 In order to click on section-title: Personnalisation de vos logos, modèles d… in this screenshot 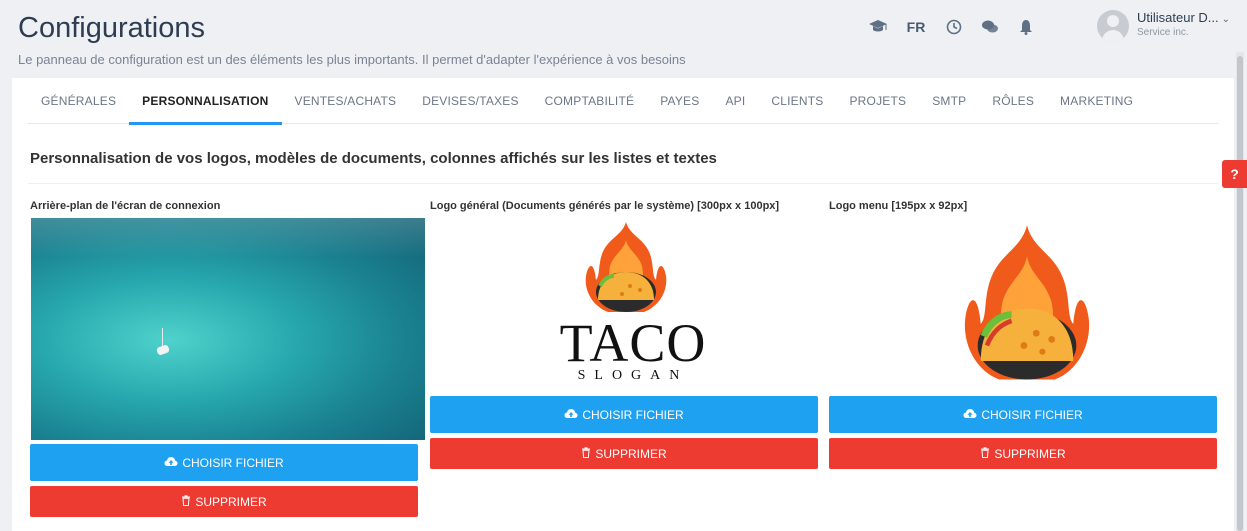, I will do `click(373, 158)`.